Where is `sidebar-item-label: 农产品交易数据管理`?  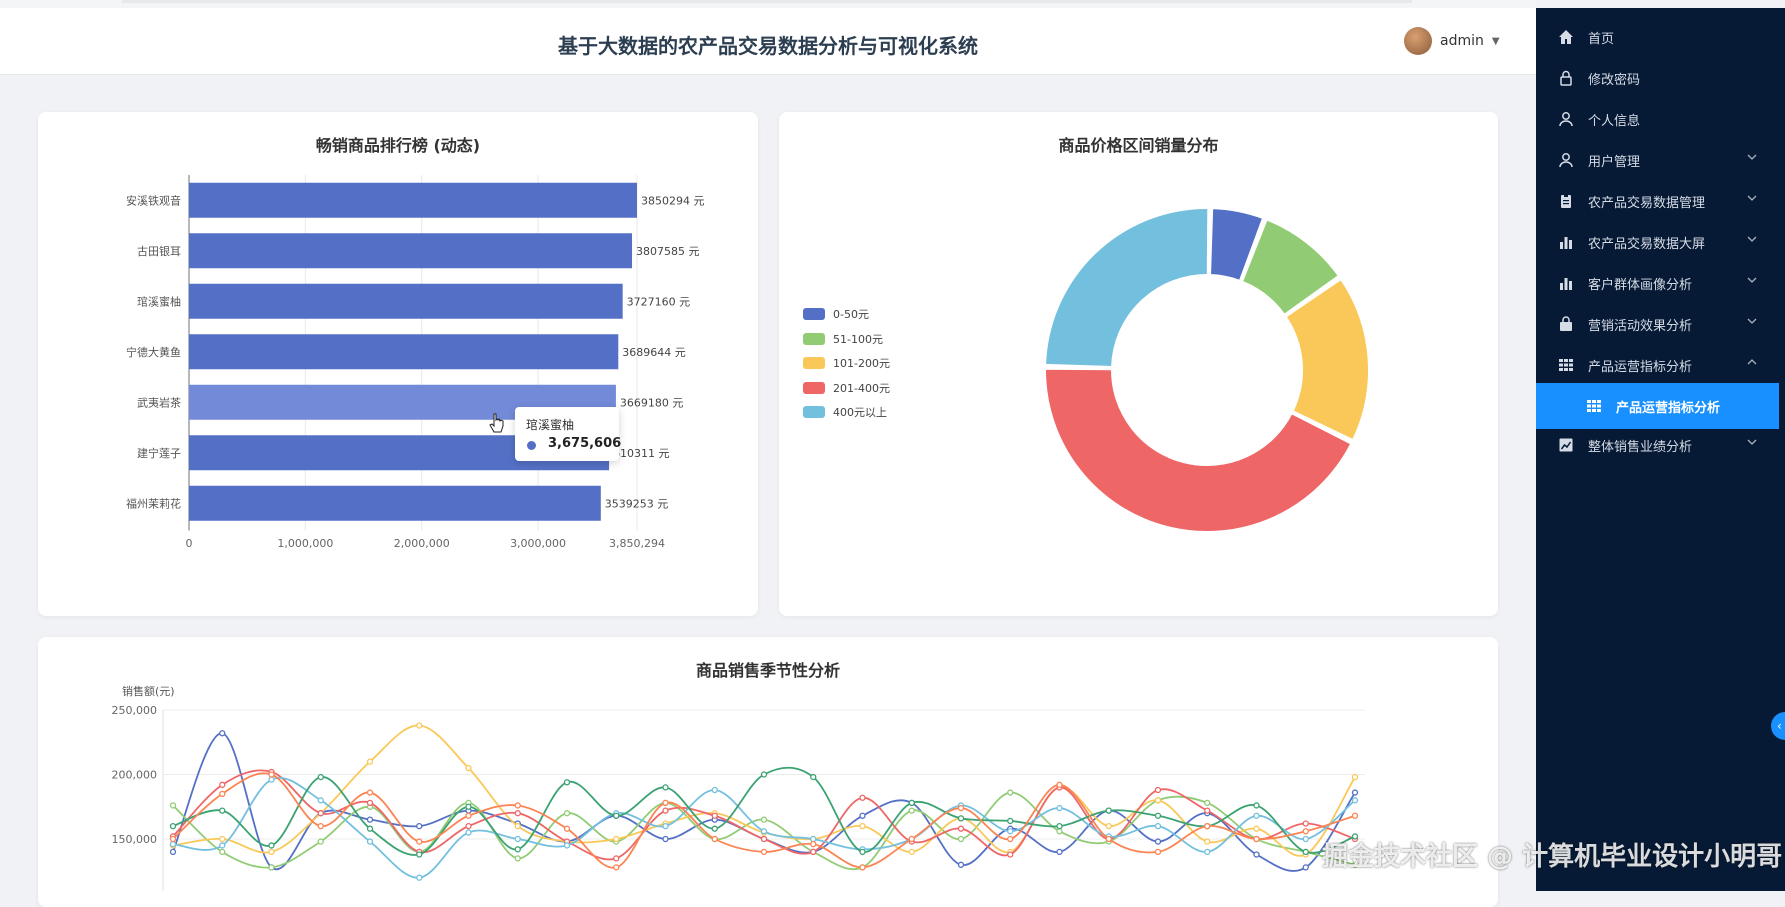 sidebar-item-label: 农产品交易数据管理 is located at coordinates (1647, 203).